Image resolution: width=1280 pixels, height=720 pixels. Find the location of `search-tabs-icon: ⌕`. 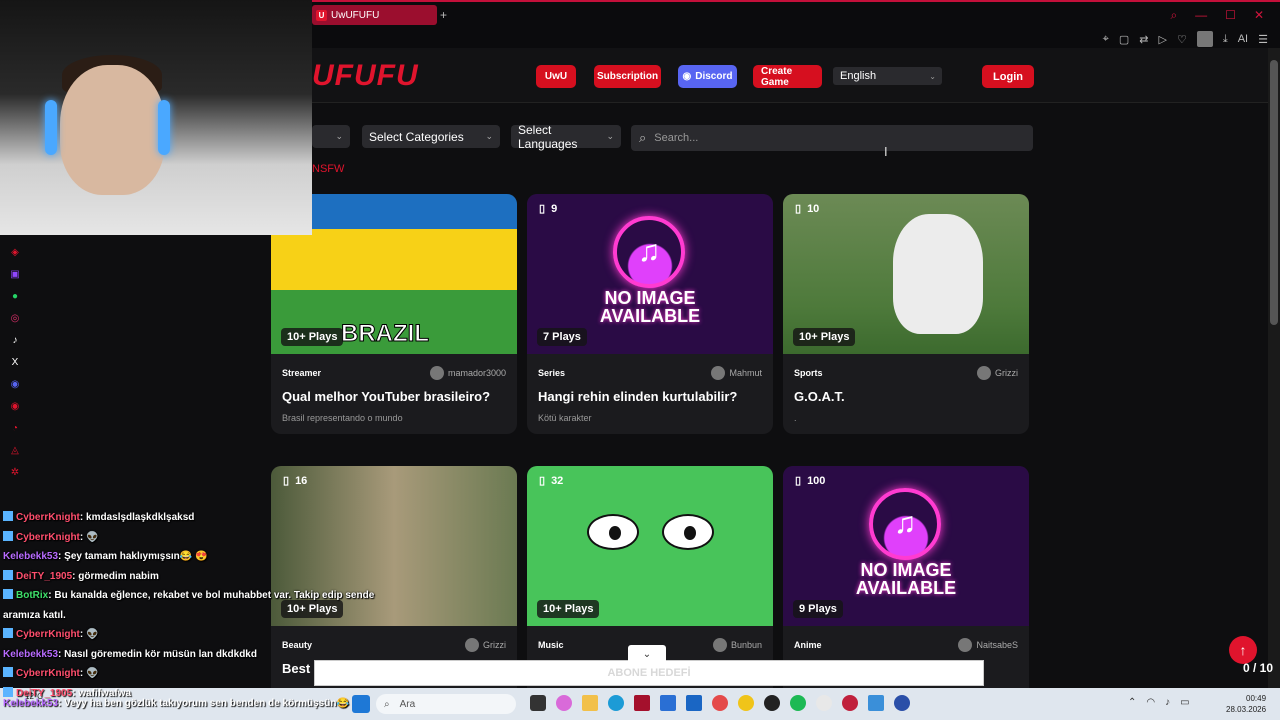

search-tabs-icon: ⌕ is located at coordinates (1173, 15).